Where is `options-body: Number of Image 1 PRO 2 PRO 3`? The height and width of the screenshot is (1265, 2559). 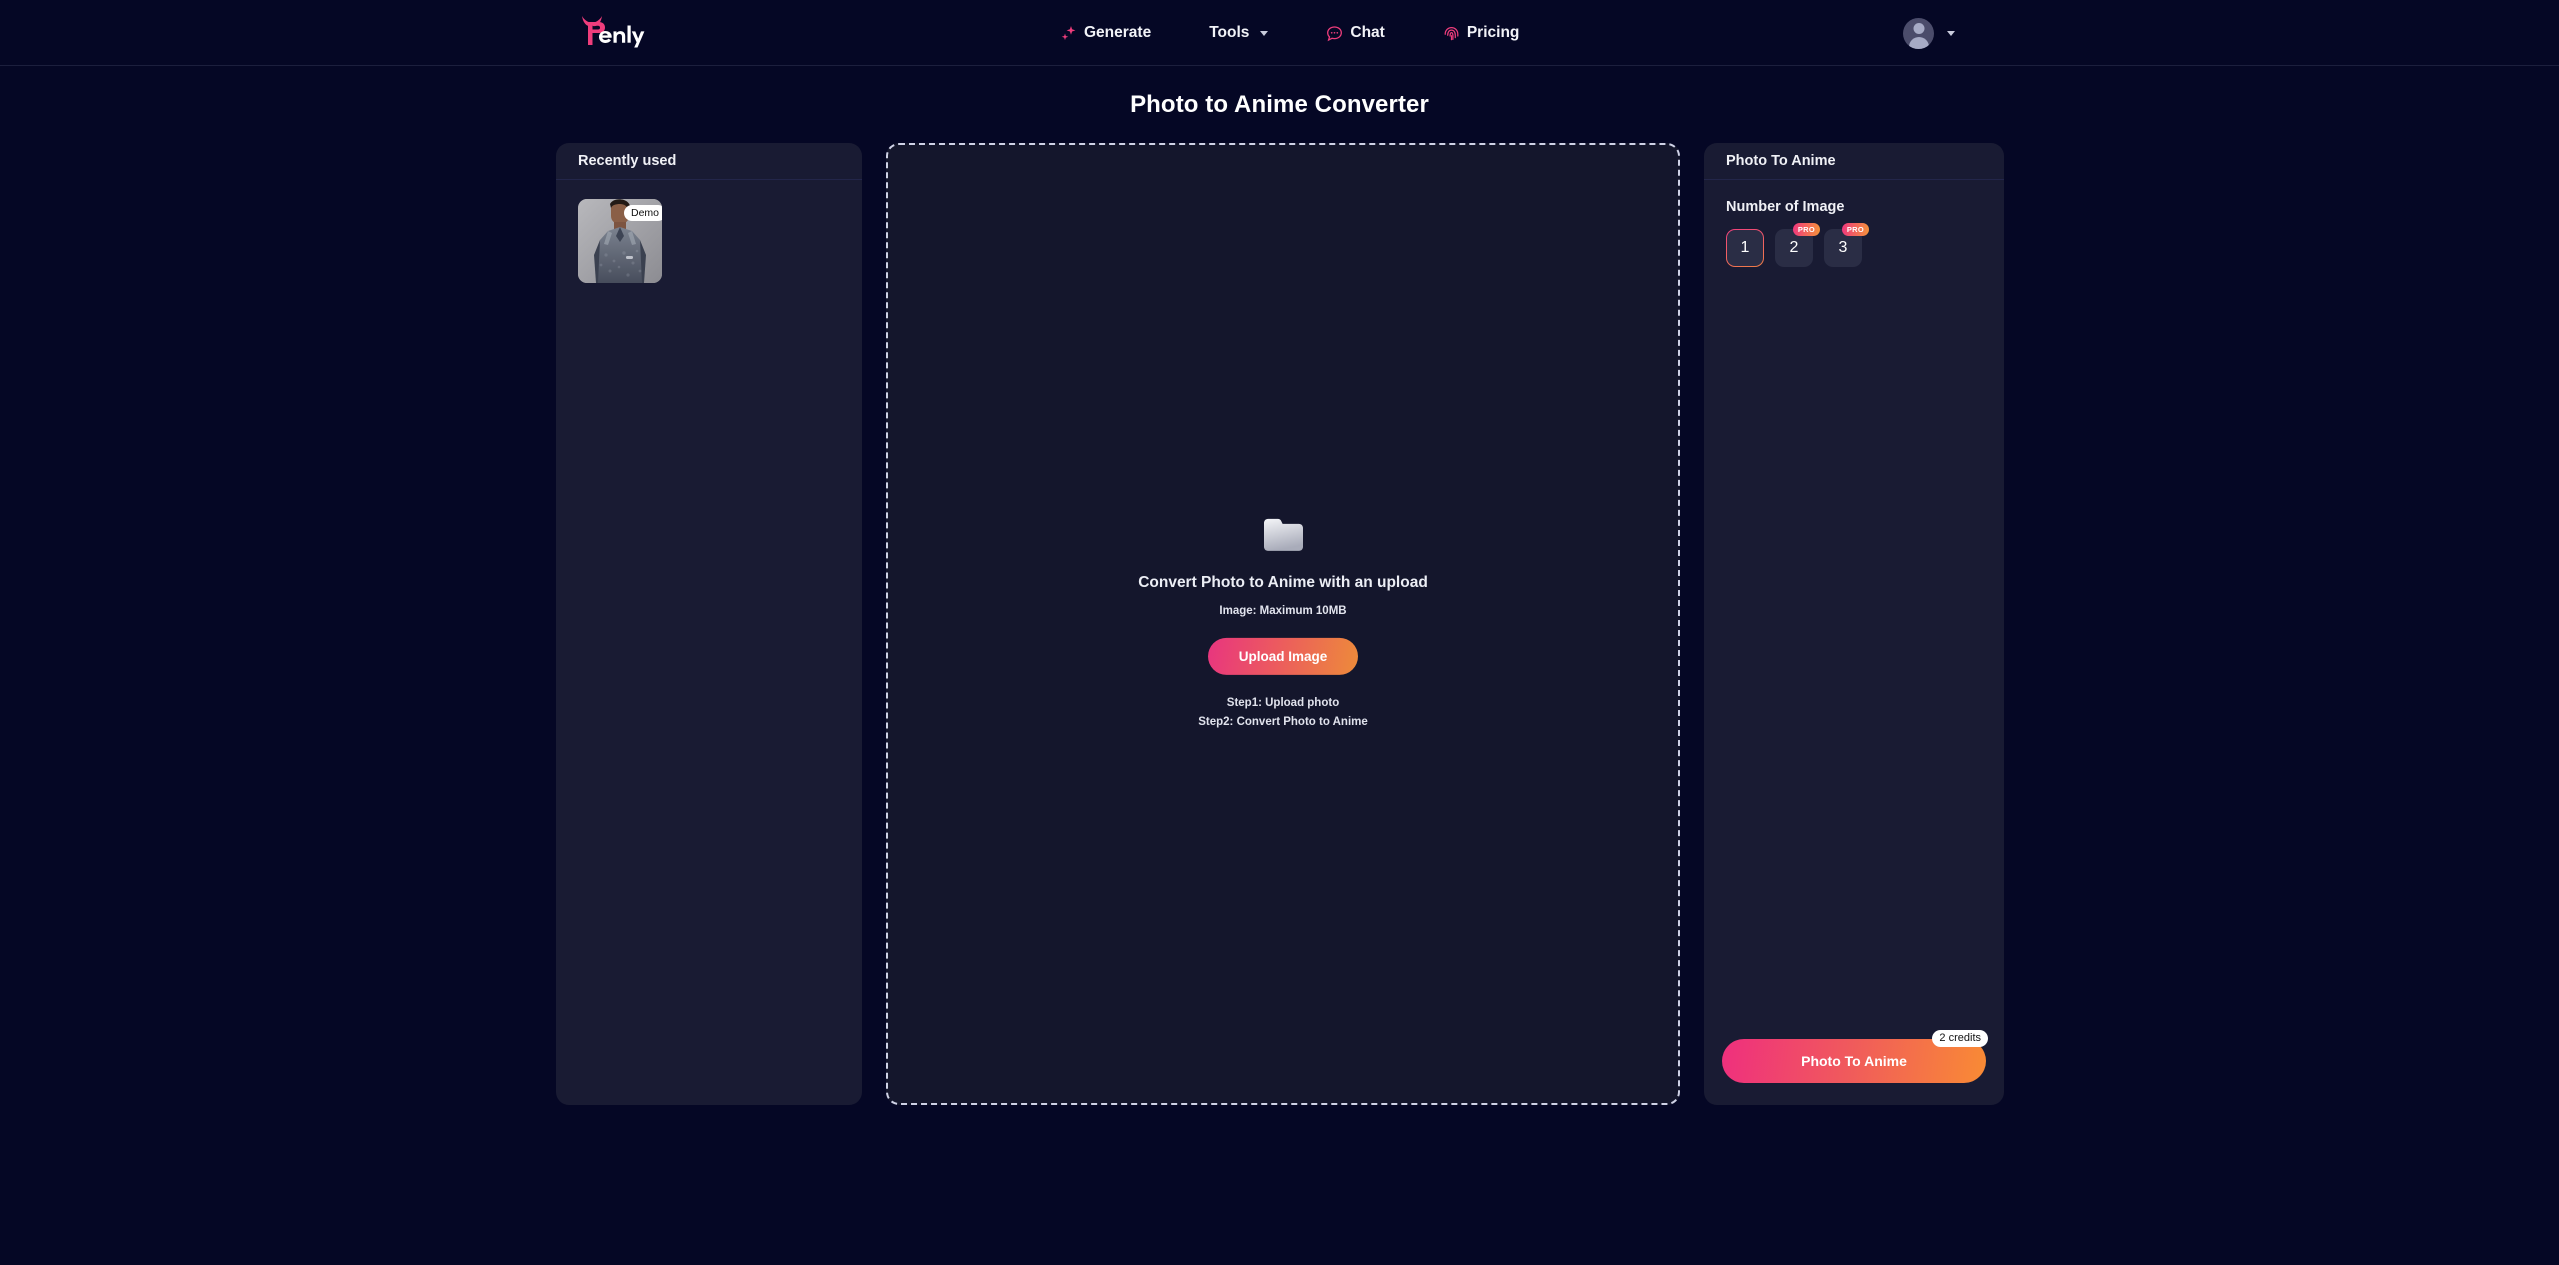 options-body: Number of Image 1 PRO 2 PRO 3 is located at coordinates (1854, 233).